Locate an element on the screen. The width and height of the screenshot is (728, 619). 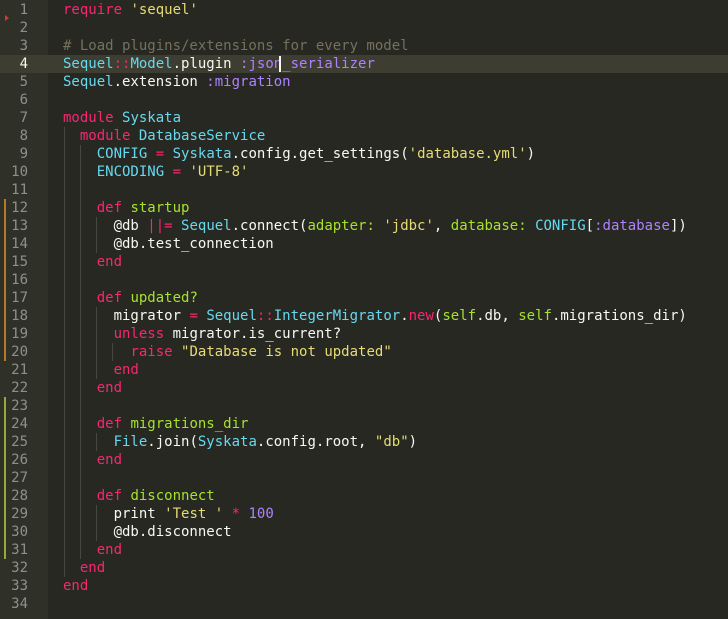
code-line: def migrations_dir is located at coordinates (156, 424).